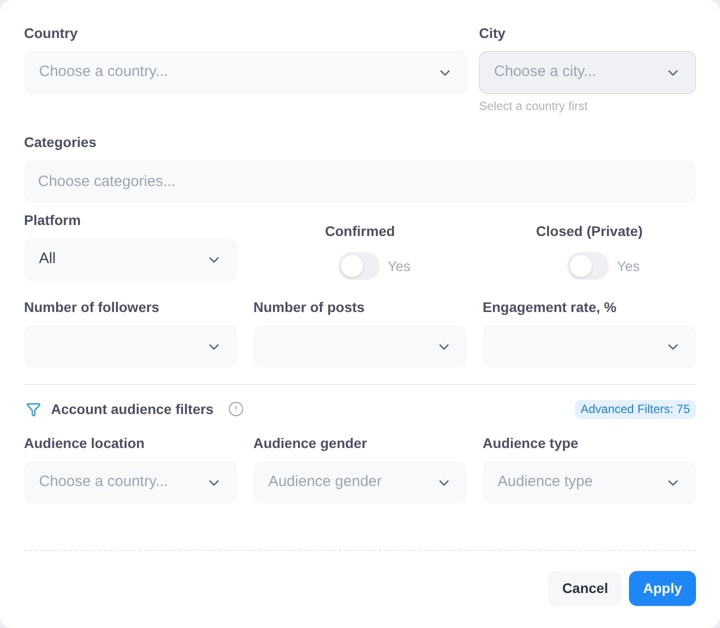  I want to click on field-label: Number of posts, so click(309, 307).